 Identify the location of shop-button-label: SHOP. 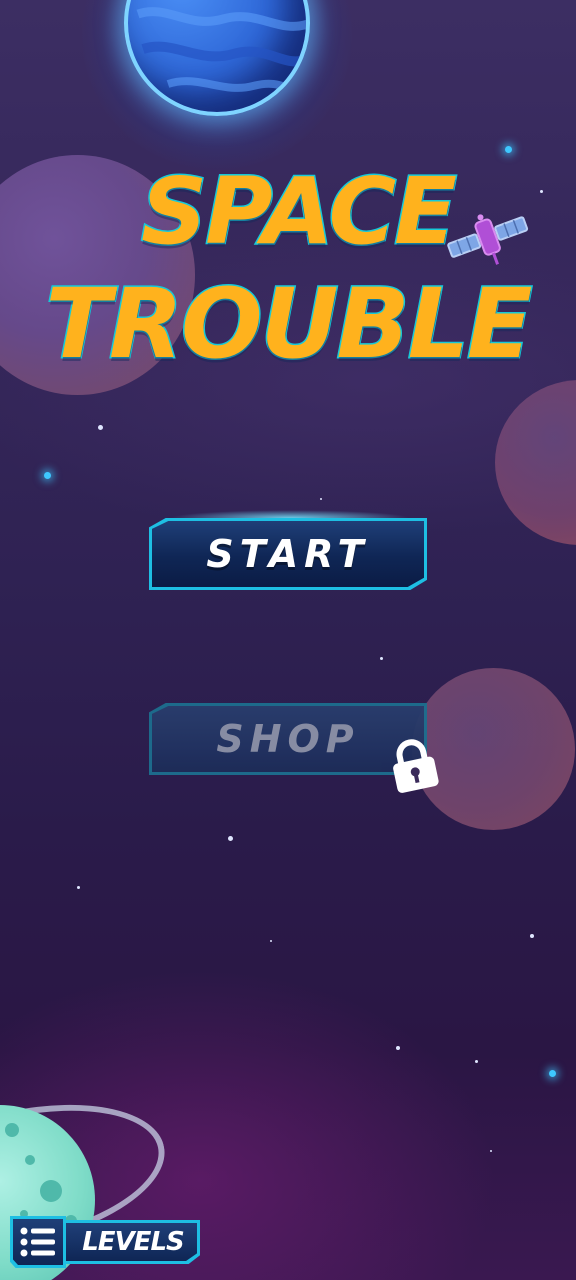
(288, 739).